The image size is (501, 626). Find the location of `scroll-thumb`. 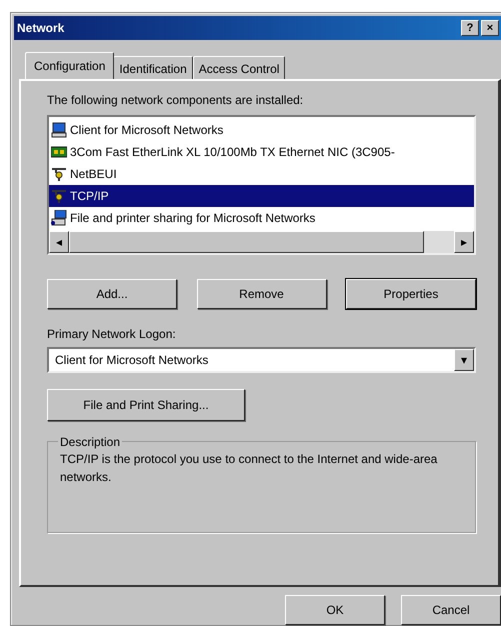

scroll-thumb is located at coordinates (246, 242).